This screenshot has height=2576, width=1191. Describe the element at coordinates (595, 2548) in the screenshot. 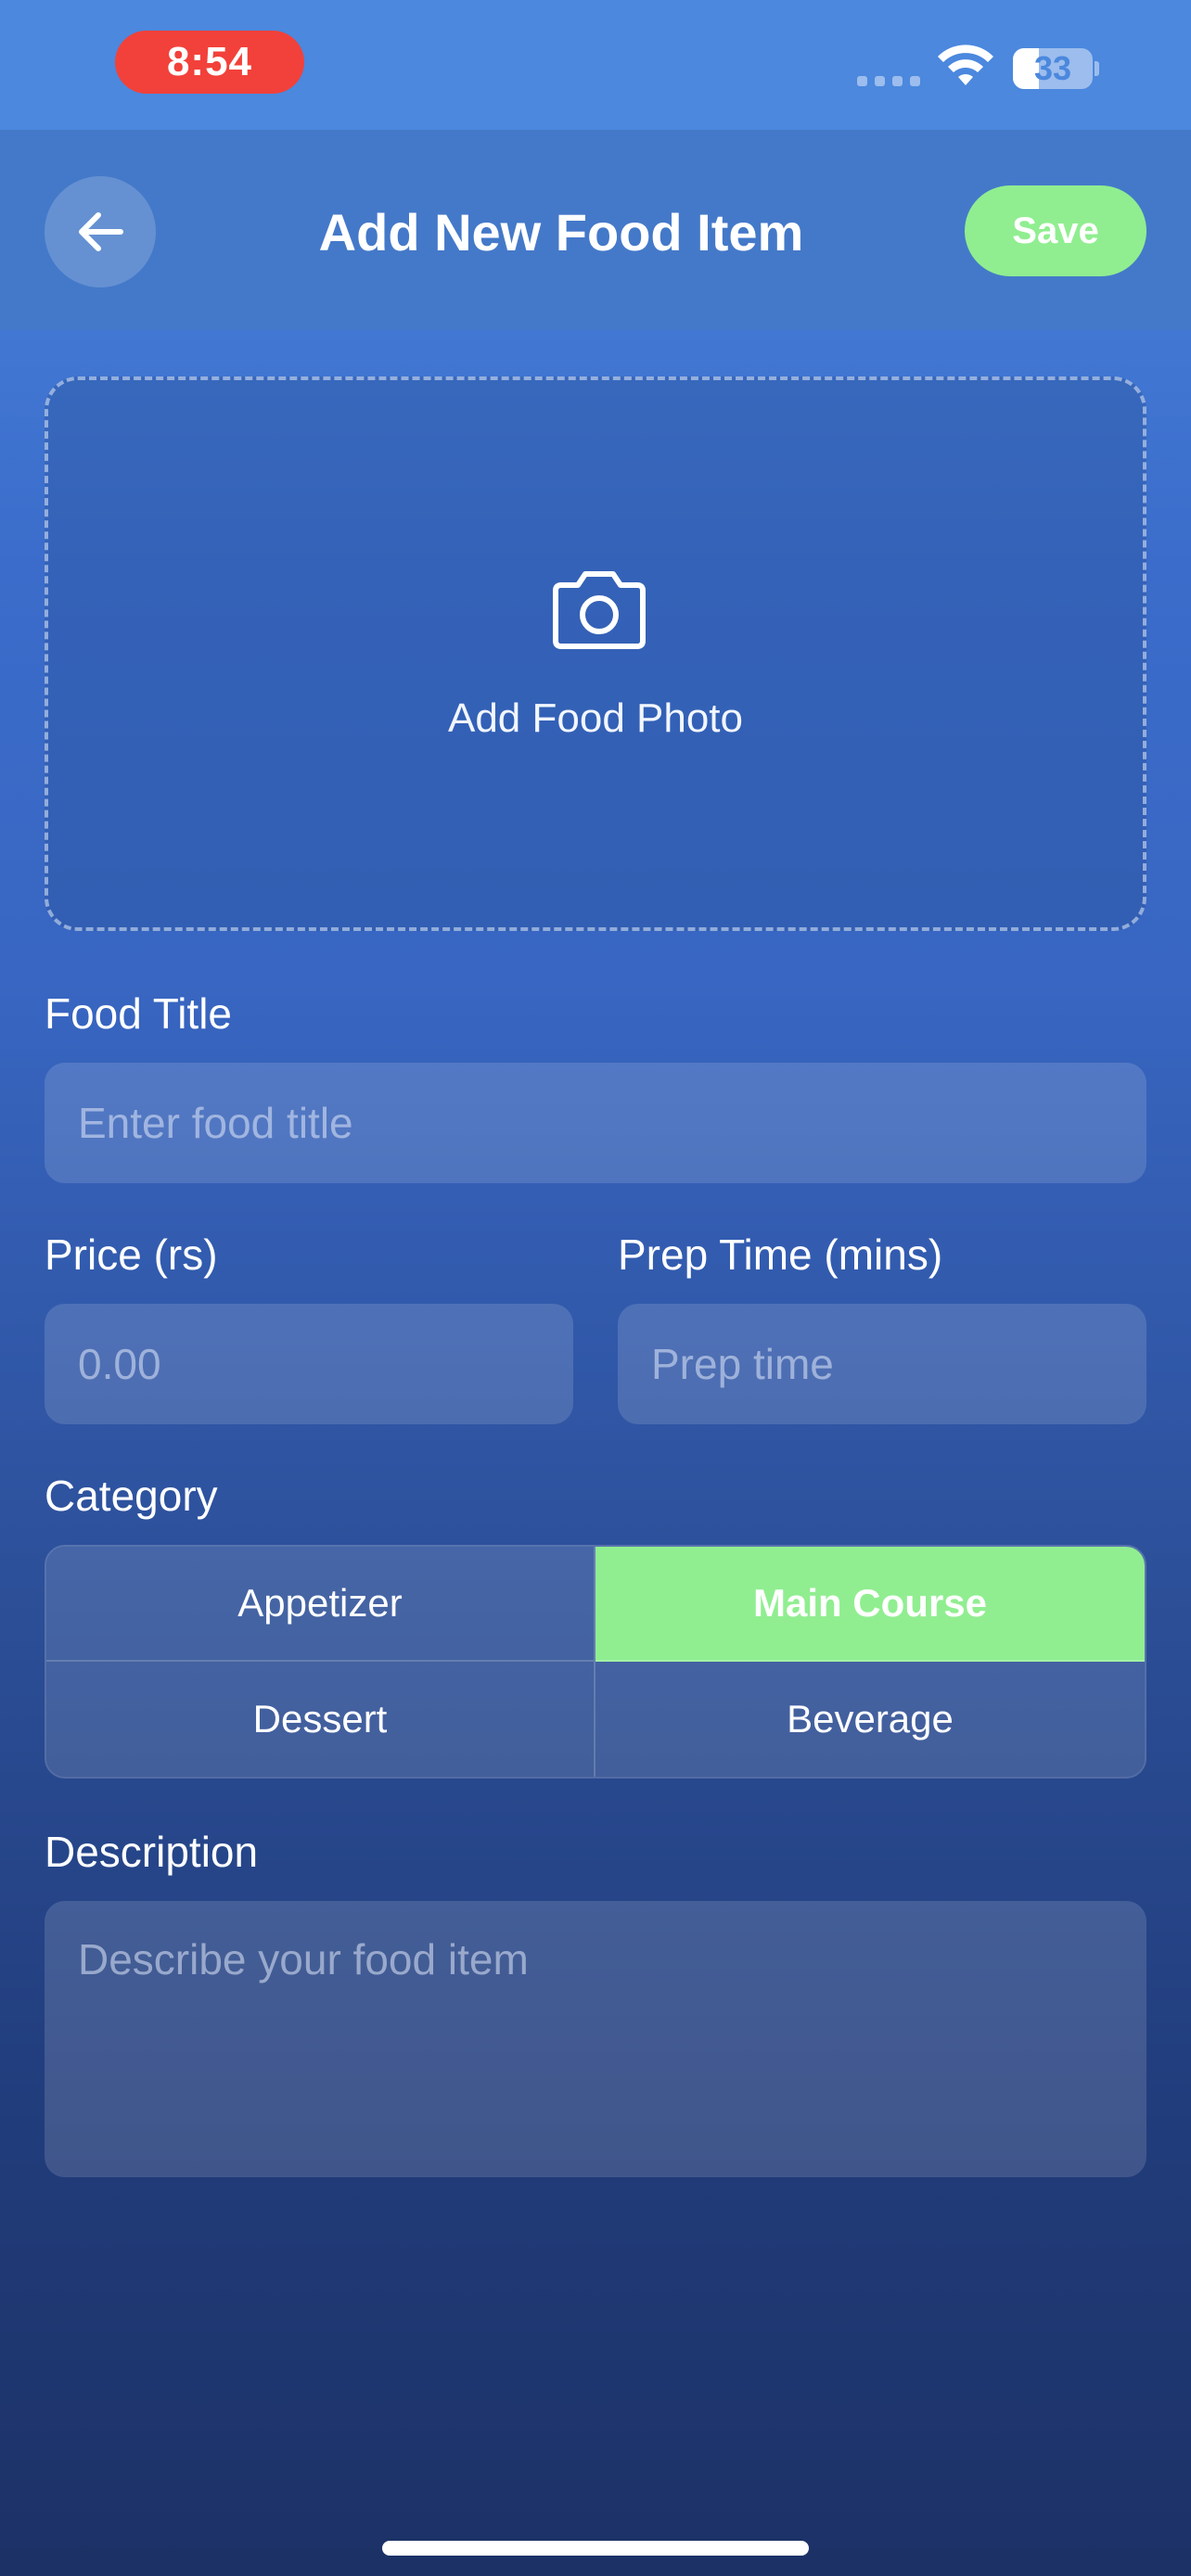

I see `home-indicator` at that location.